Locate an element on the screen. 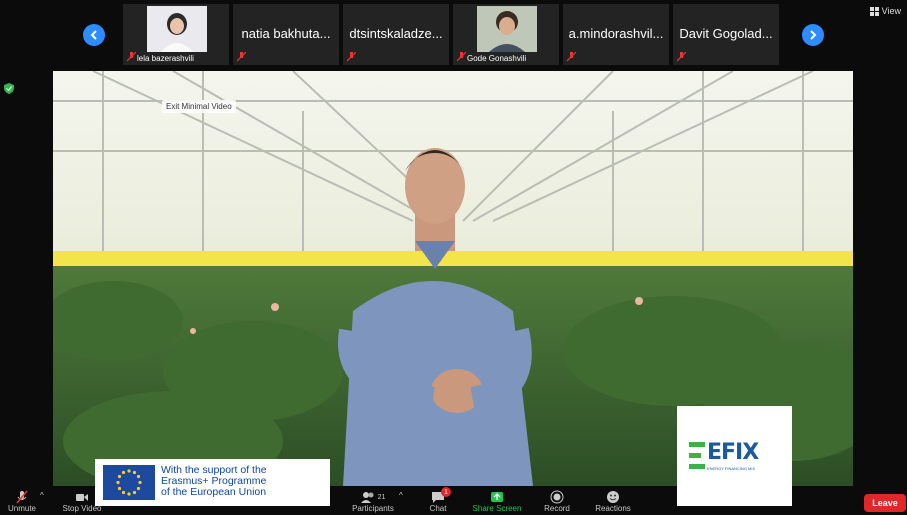 This screenshot has height=515, width=907. participants-count: 21 is located at coordinates (381, 497).